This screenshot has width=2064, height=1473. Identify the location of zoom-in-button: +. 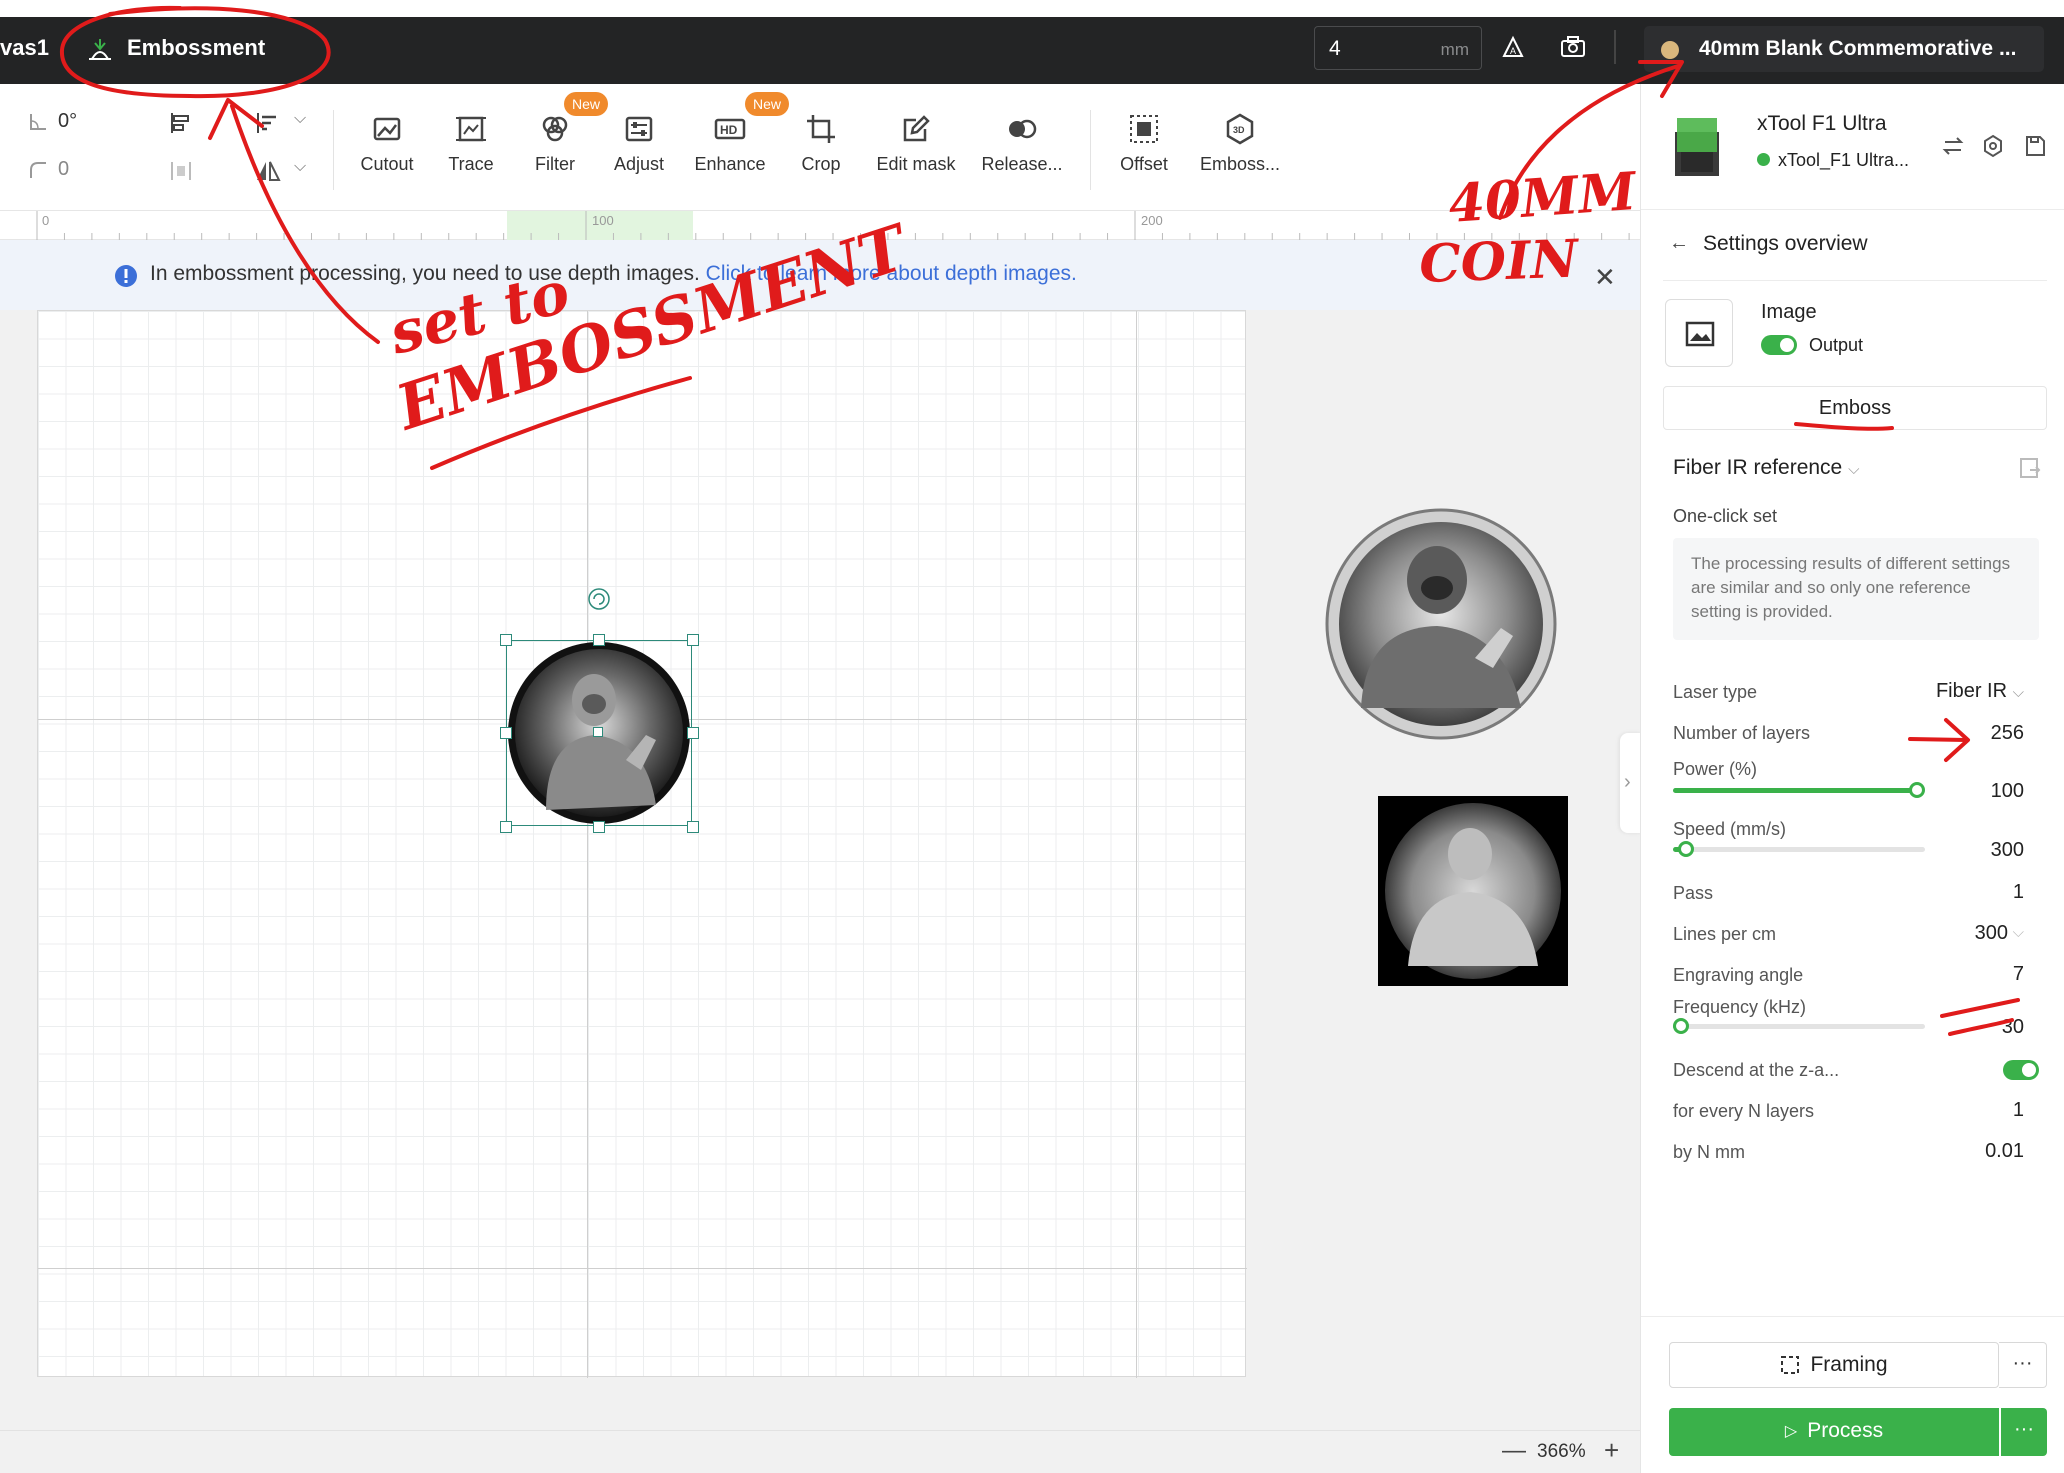
(1611, 1450).